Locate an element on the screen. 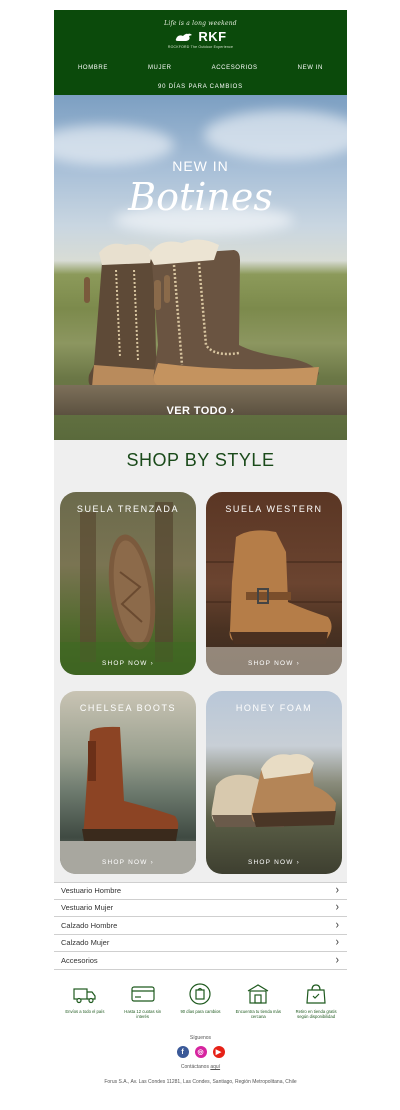 Image resolution: width=400 pixels, height=1110 pixels. style-card-suela-western: SUELA WESTERN SHOP NOW › is located at coordinates (274, 583).